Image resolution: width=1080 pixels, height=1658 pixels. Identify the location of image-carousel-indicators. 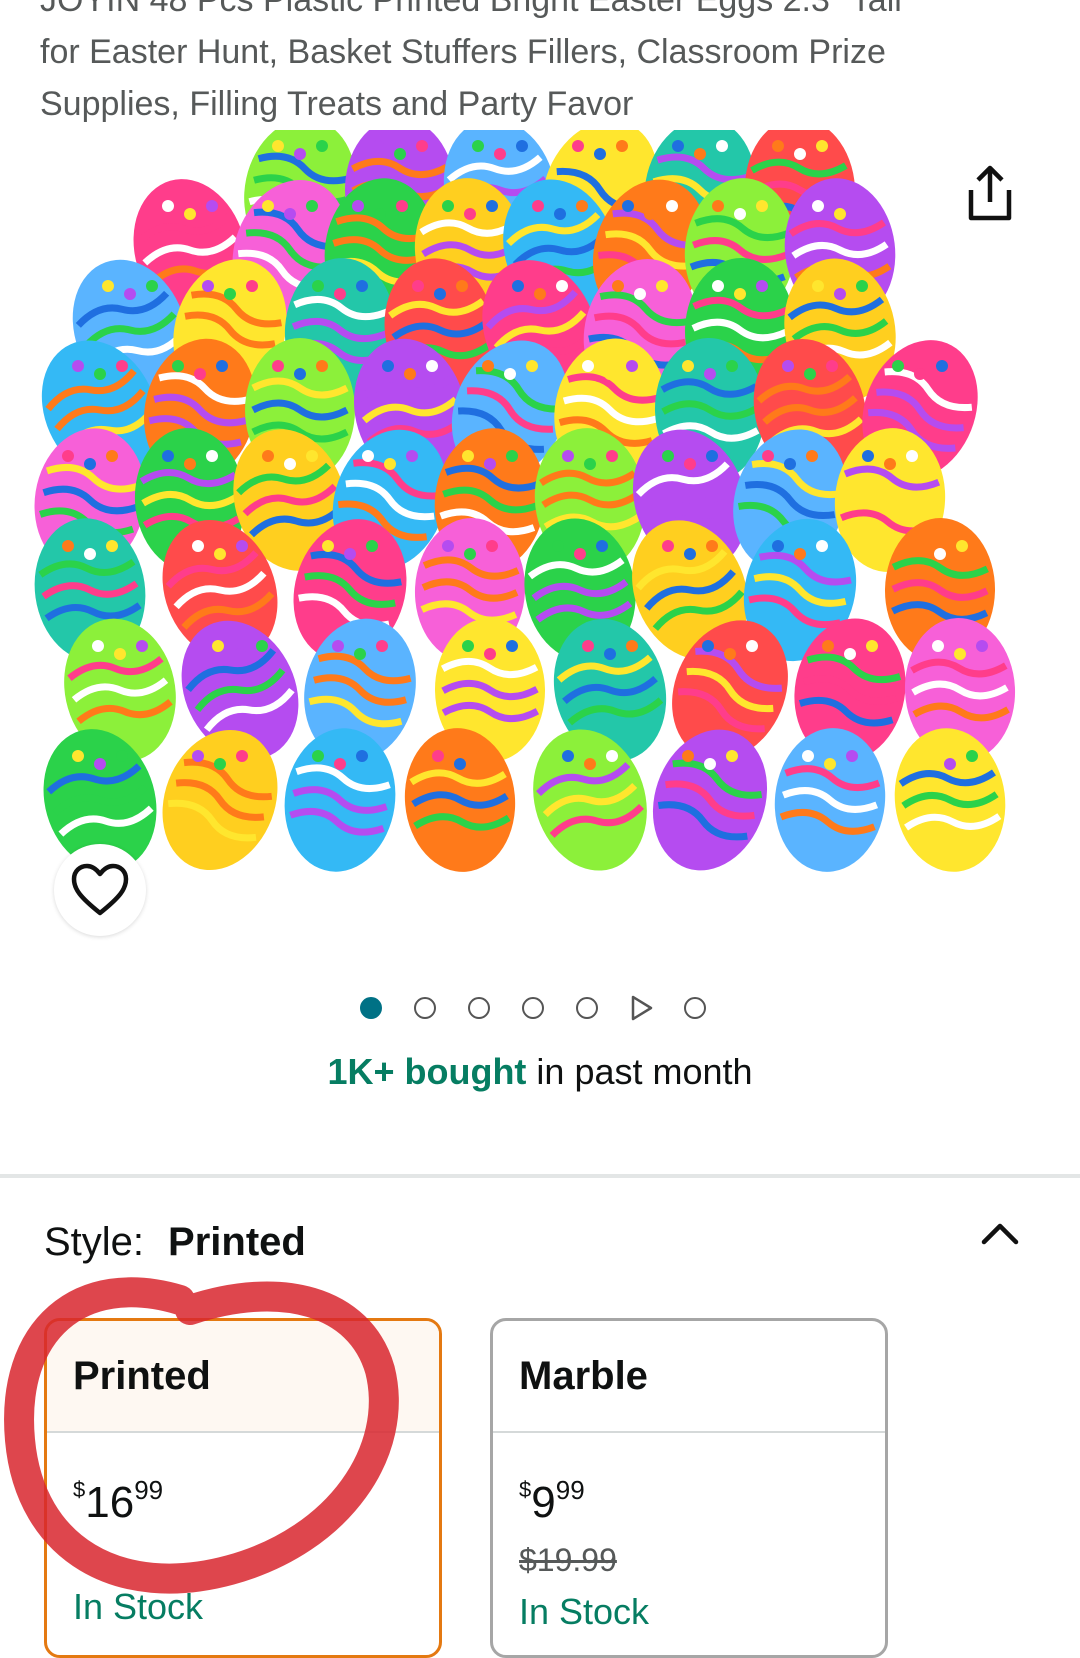
(549, 1008).